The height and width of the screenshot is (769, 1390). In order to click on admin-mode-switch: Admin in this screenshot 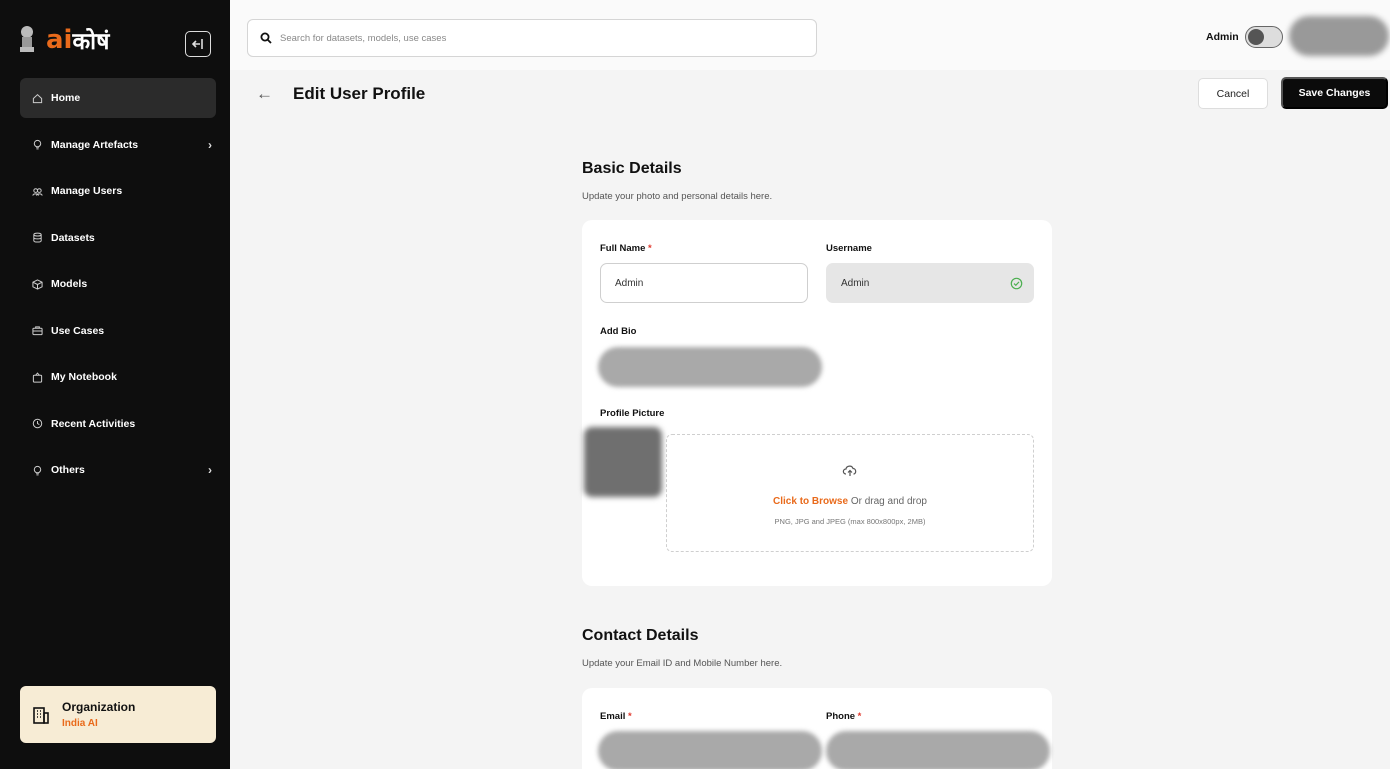, I will do `click(1244, 37)`.